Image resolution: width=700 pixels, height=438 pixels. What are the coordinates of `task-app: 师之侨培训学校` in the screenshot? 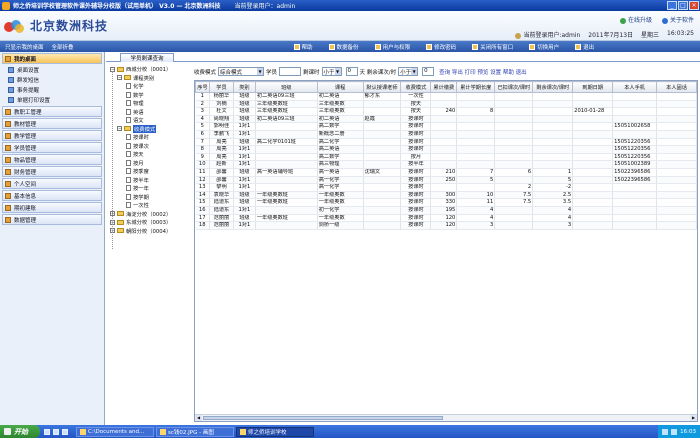 It's located at (275, 431).